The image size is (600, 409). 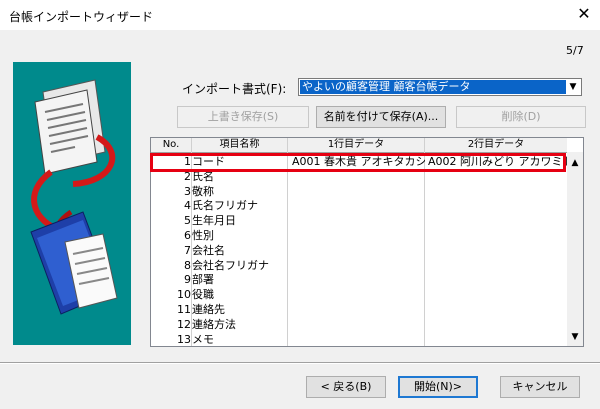 What do you see at coordinates (496, 144) in the screenshot?
I see `header-row2-data: 2行目データ` at bounding box center [496, 144].